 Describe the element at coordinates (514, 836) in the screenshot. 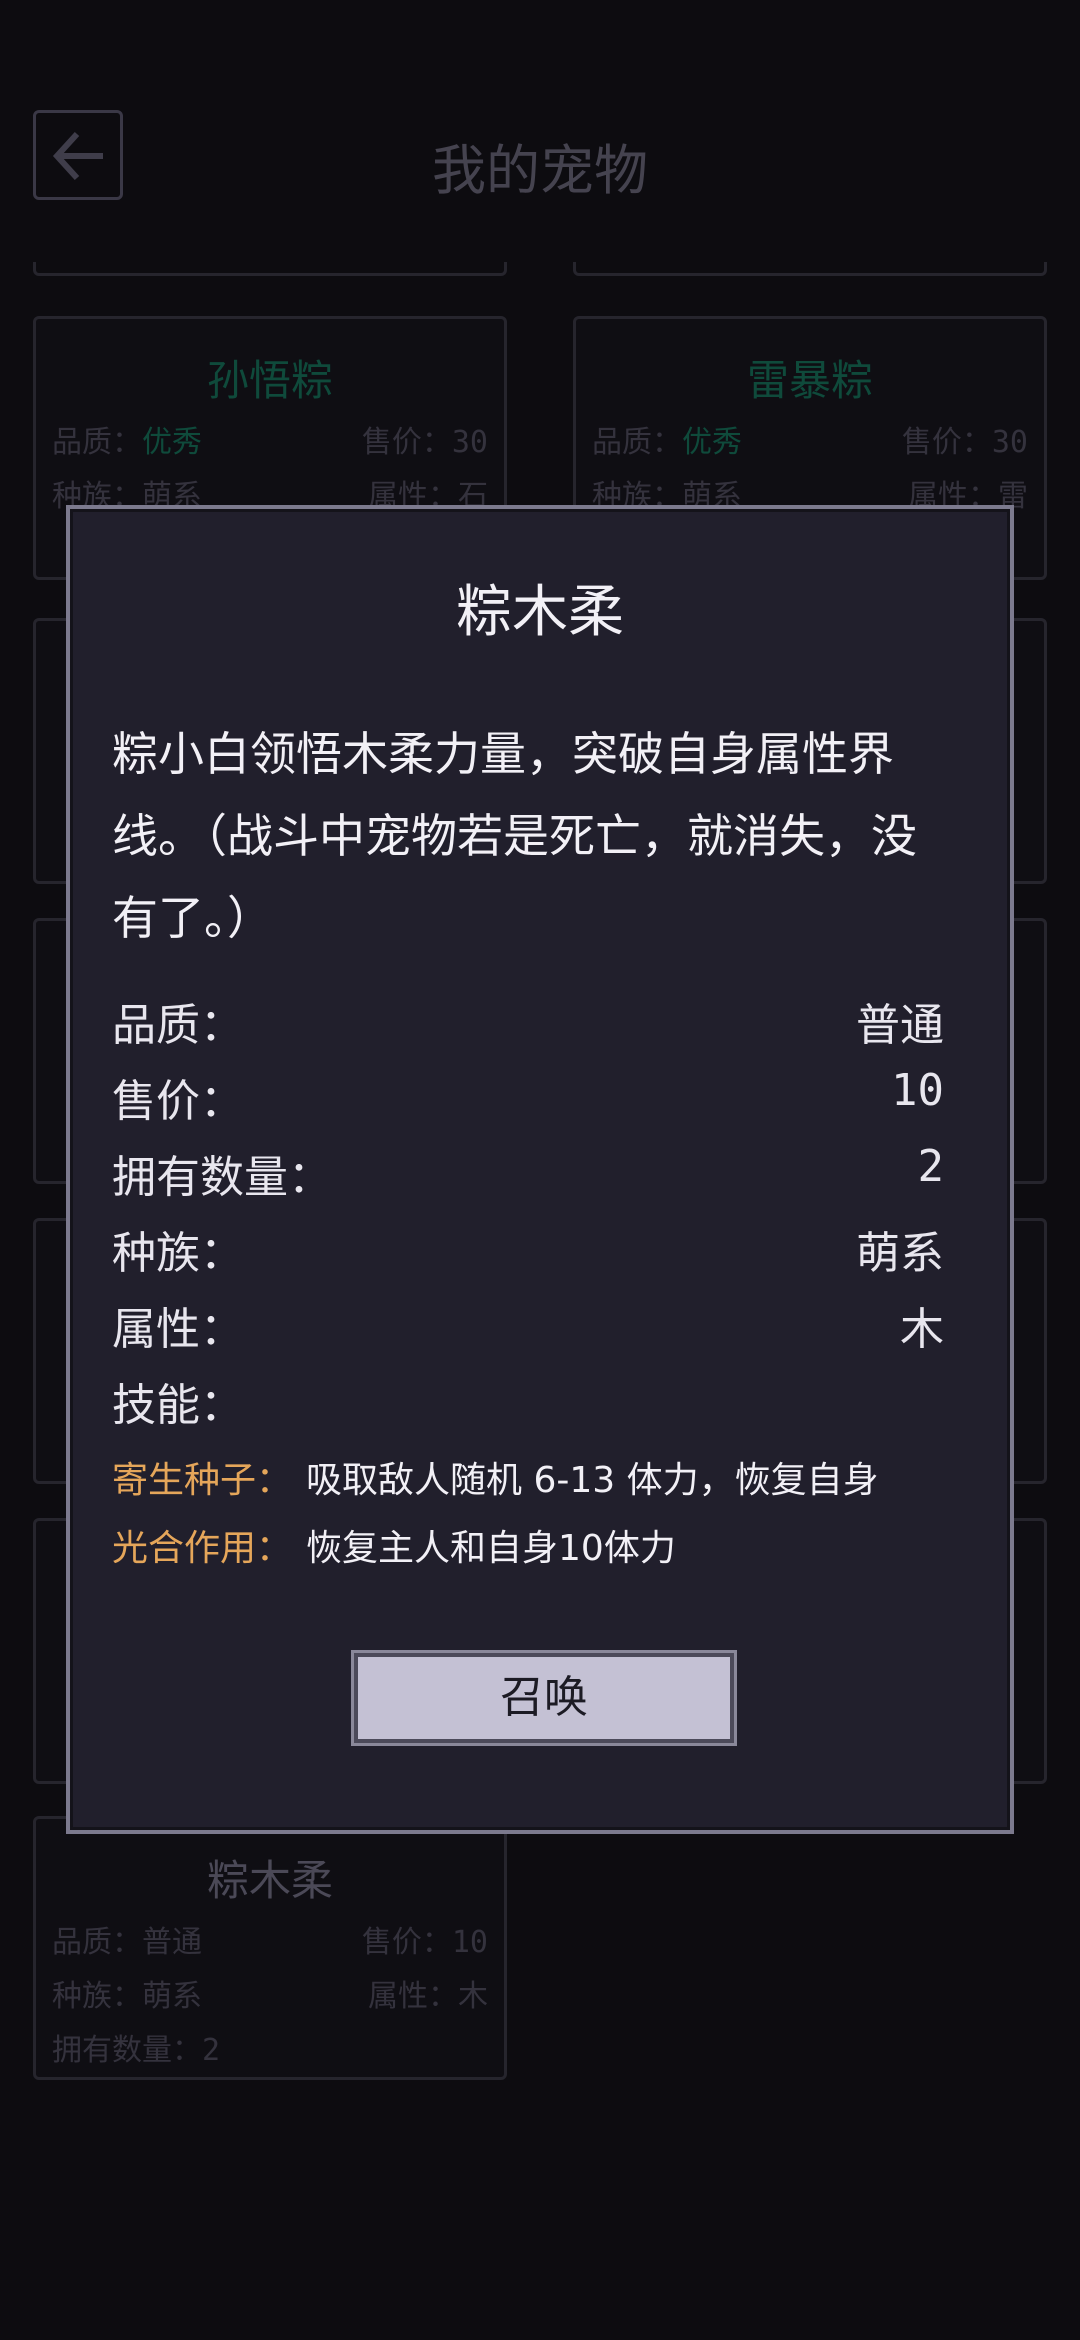

I see `pet-description: 粽小白领悟木柔力量，突破自身属性界线。（战斗中宠物若是死亡，就消失，没有了。）` at that location.